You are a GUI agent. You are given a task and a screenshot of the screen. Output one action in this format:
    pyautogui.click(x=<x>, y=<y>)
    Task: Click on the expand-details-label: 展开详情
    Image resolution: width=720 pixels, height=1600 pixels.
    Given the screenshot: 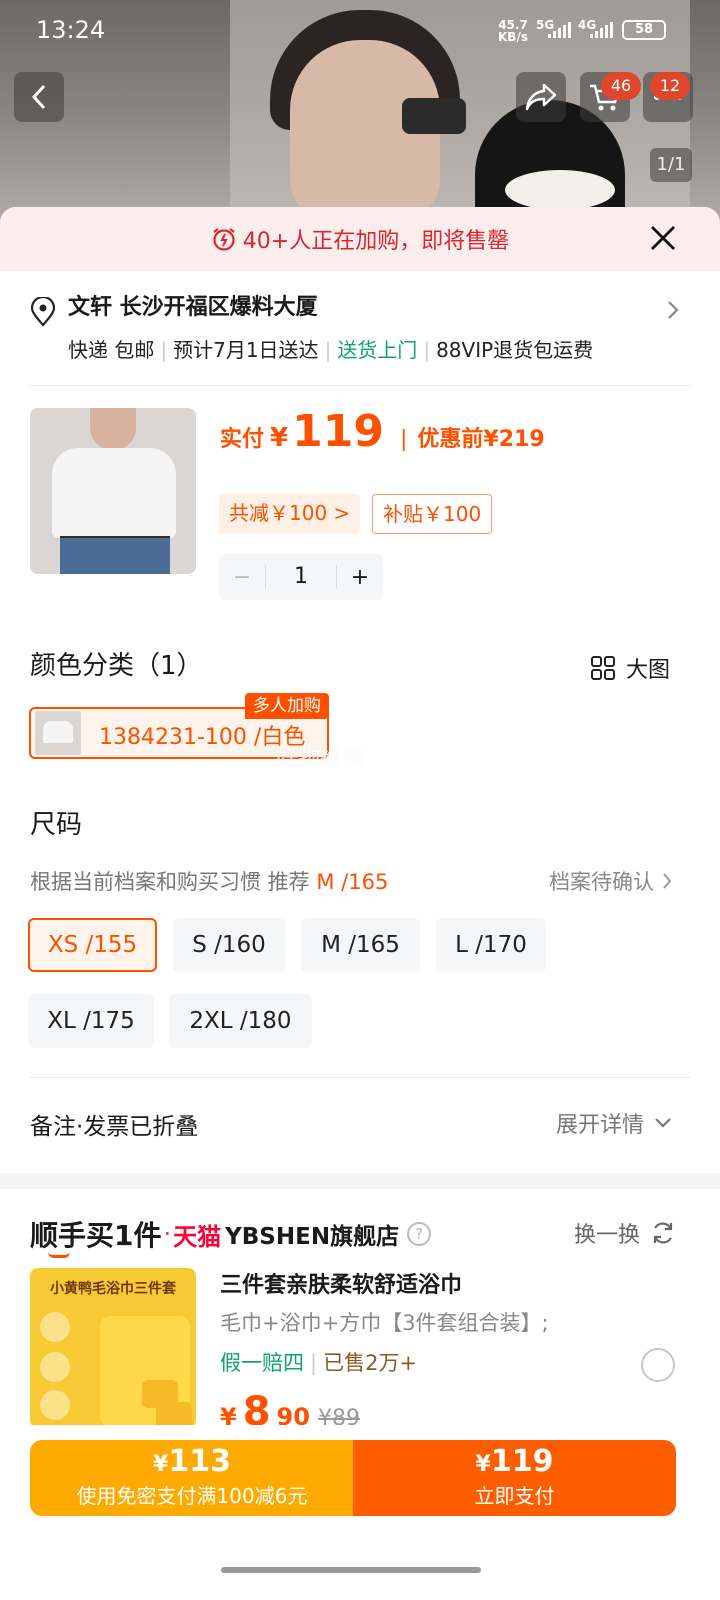 What is the action you would take?
    pyautogui.click(x=599, y=1125)
    